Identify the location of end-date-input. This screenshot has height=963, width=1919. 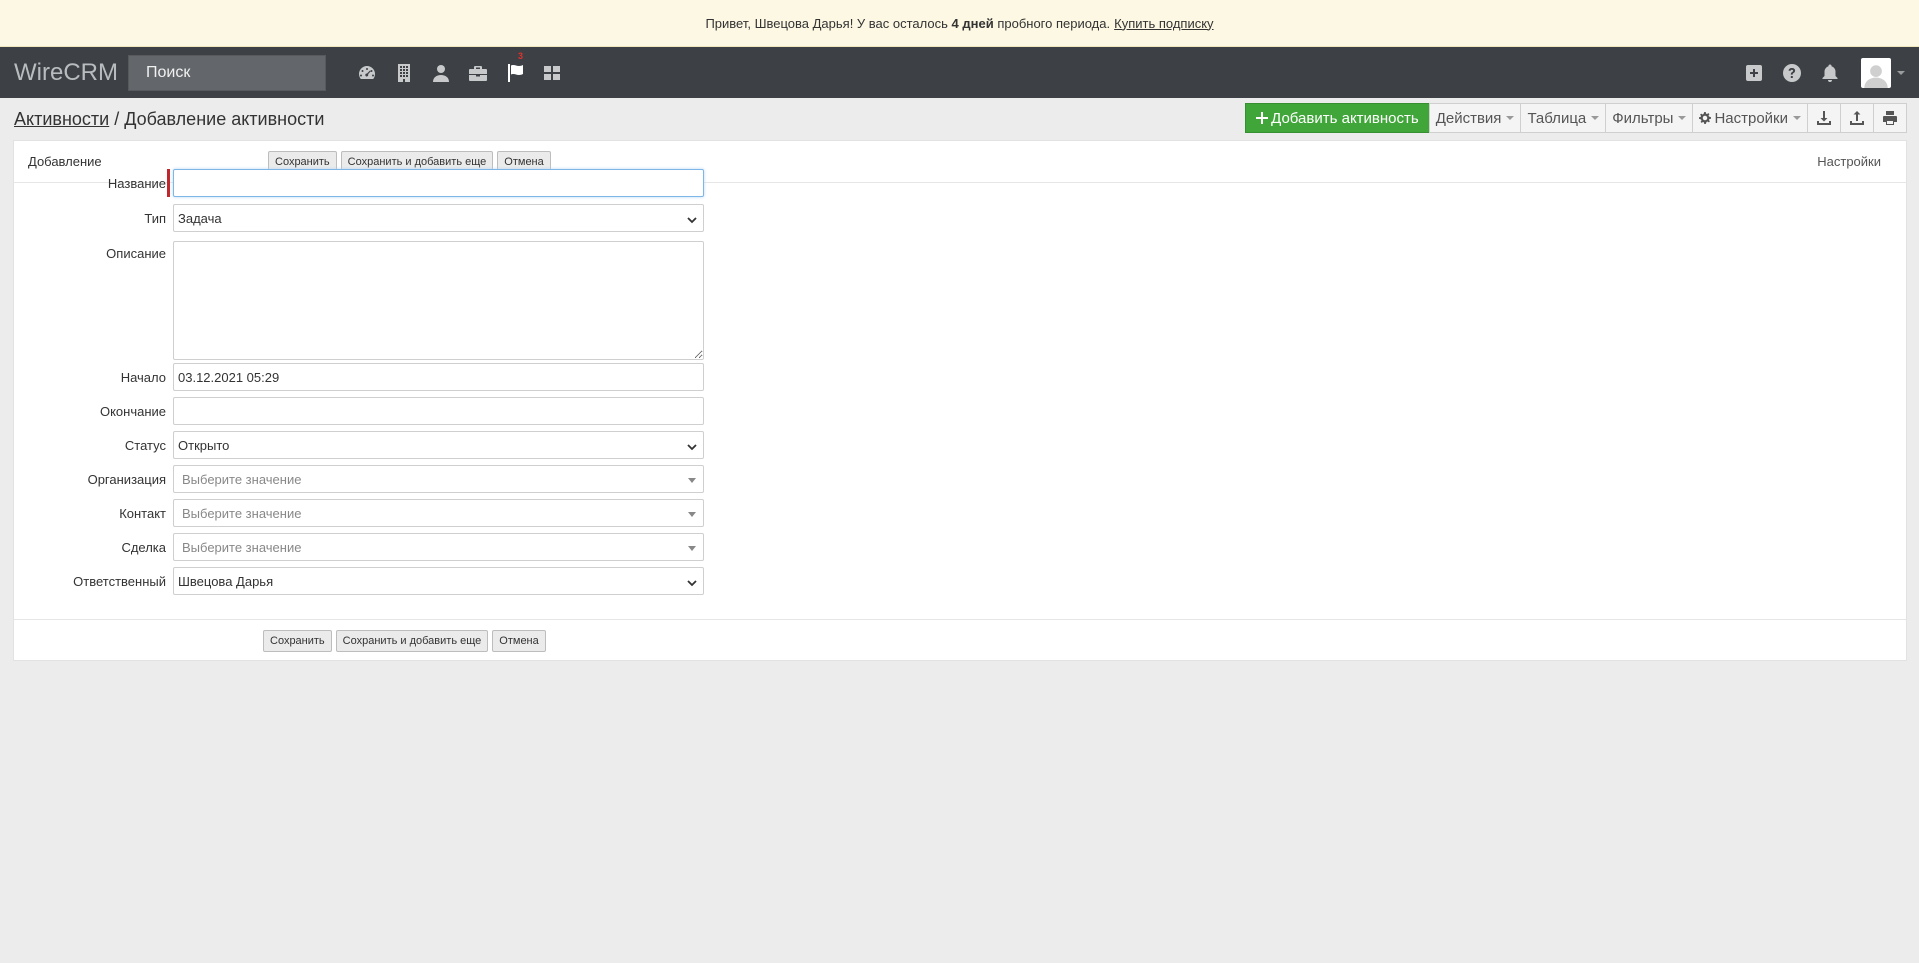
(438, 411).